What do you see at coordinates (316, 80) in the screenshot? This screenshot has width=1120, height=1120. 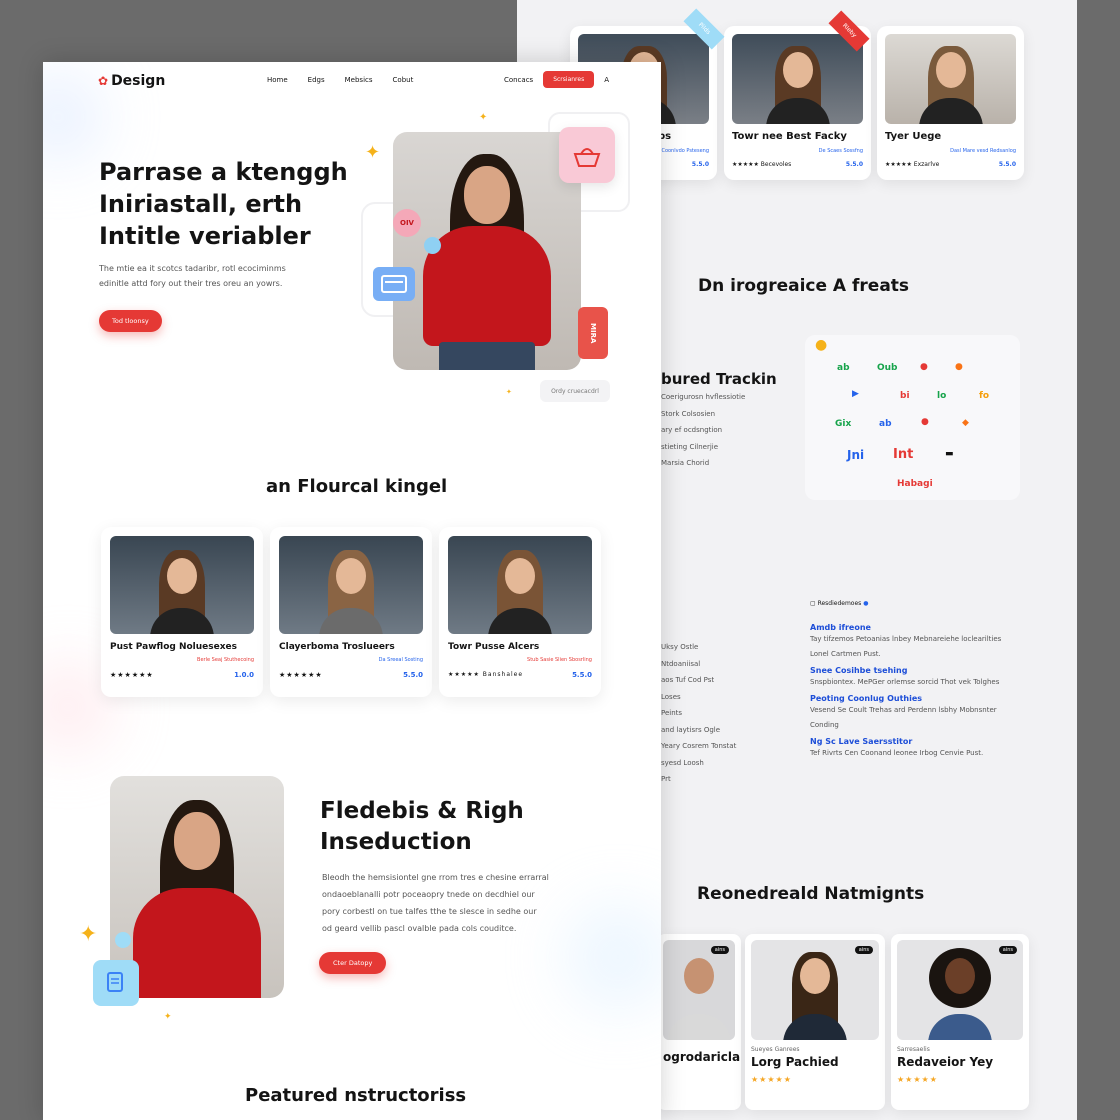 I see `nav-link: Edgs` at bounding box center [316, 80].